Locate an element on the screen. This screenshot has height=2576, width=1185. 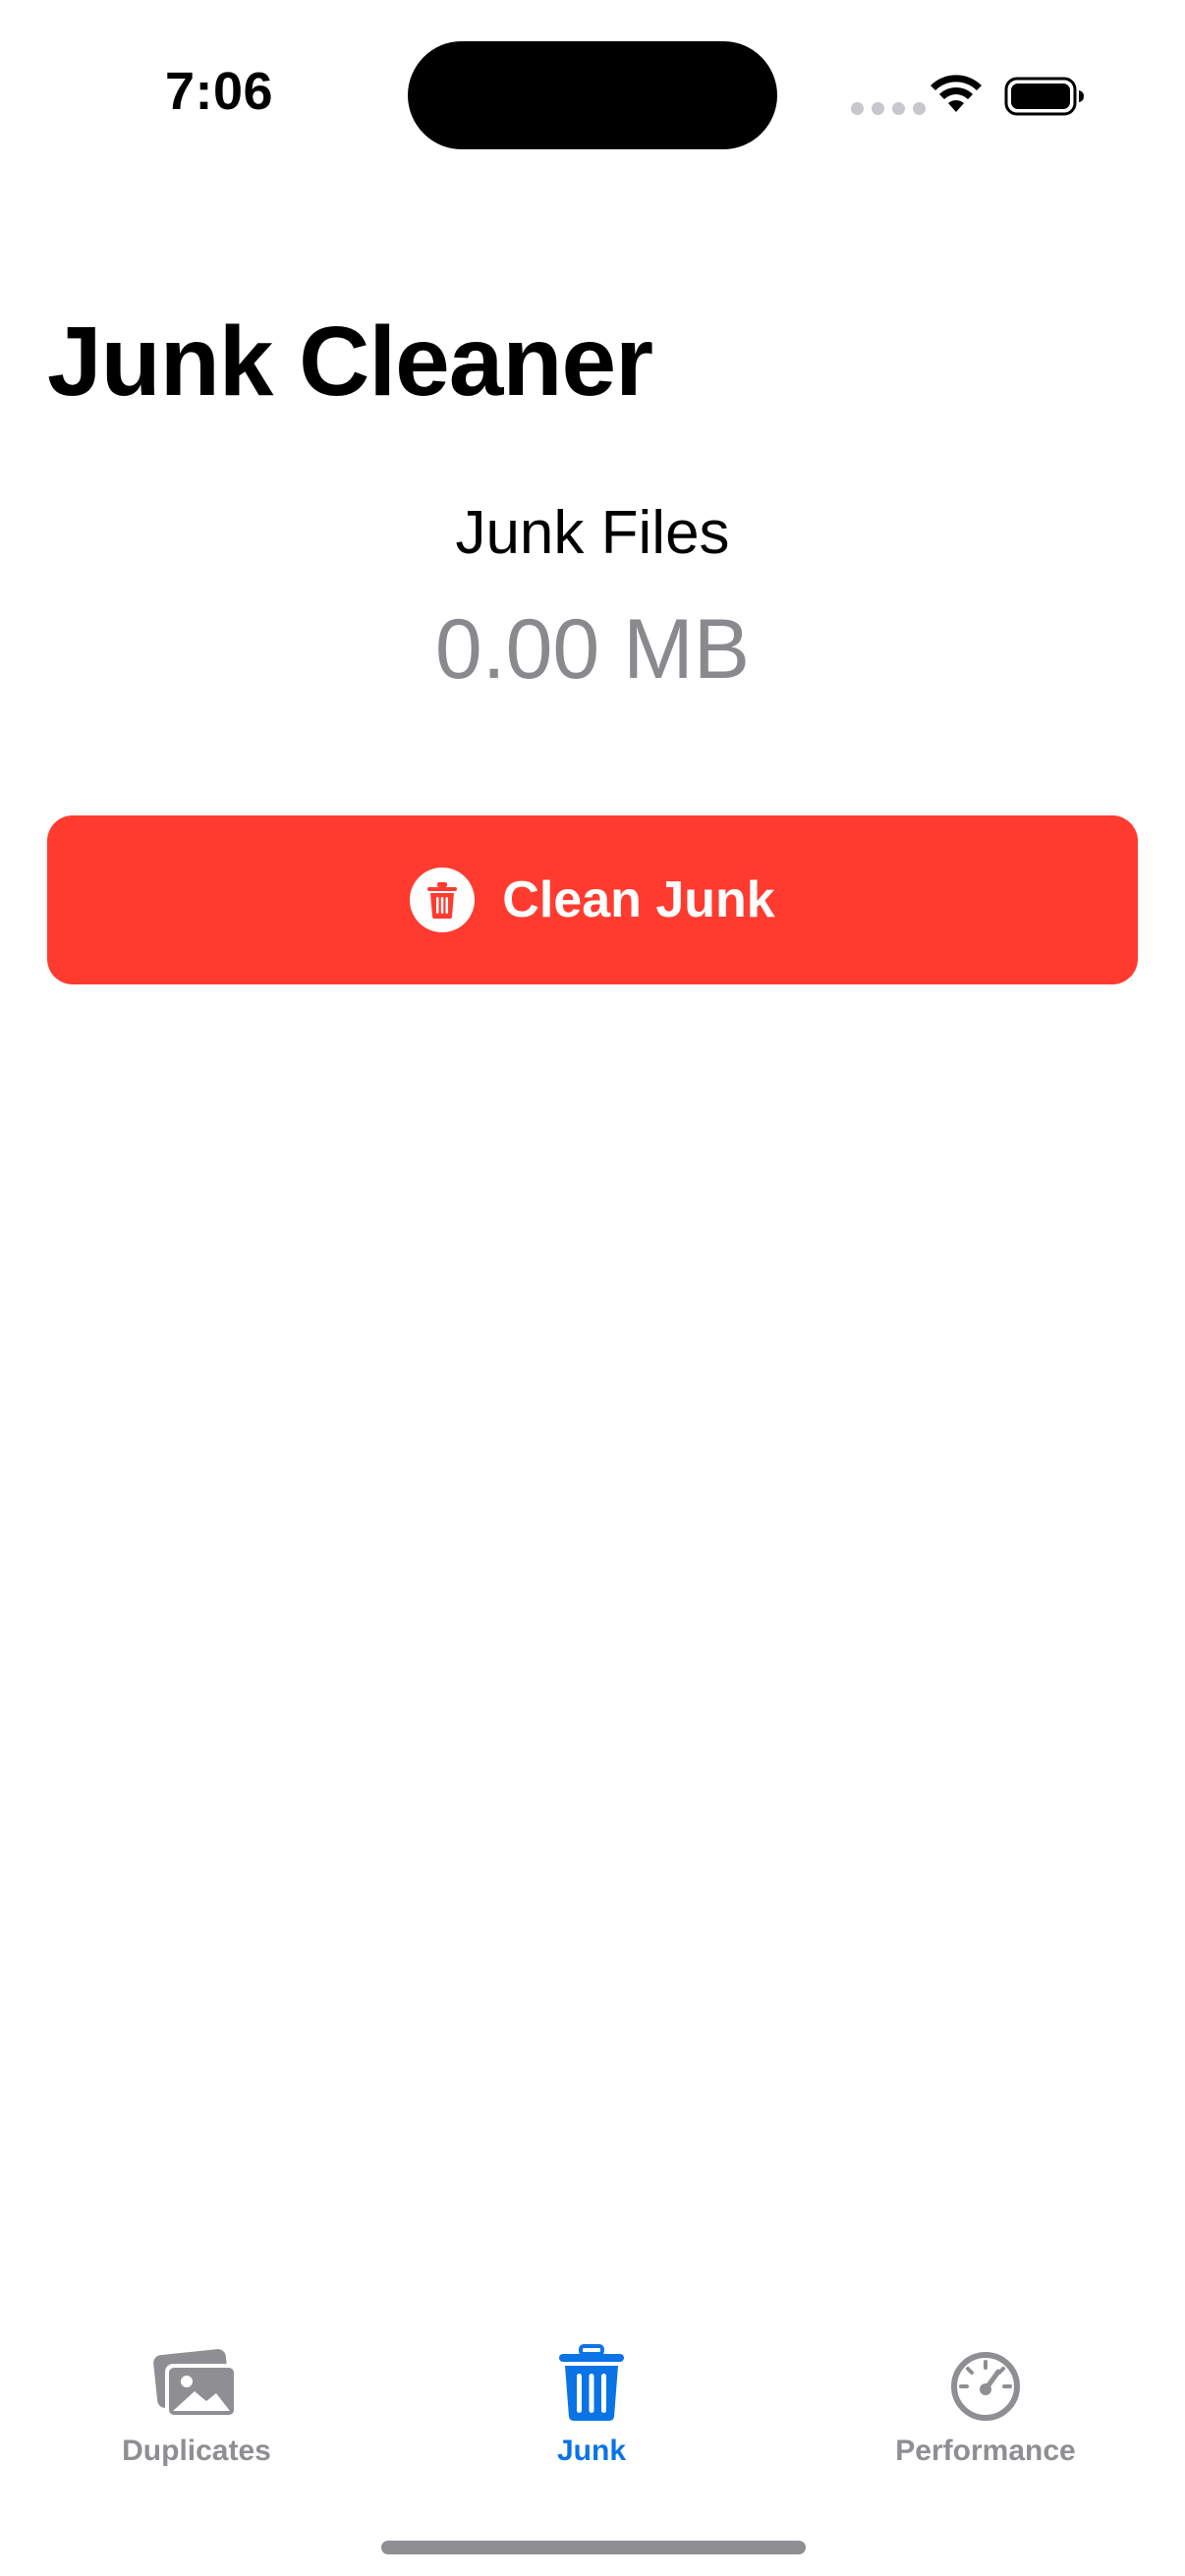
tab-duplicates: Duplicates is located at coordinates (197, 2407).